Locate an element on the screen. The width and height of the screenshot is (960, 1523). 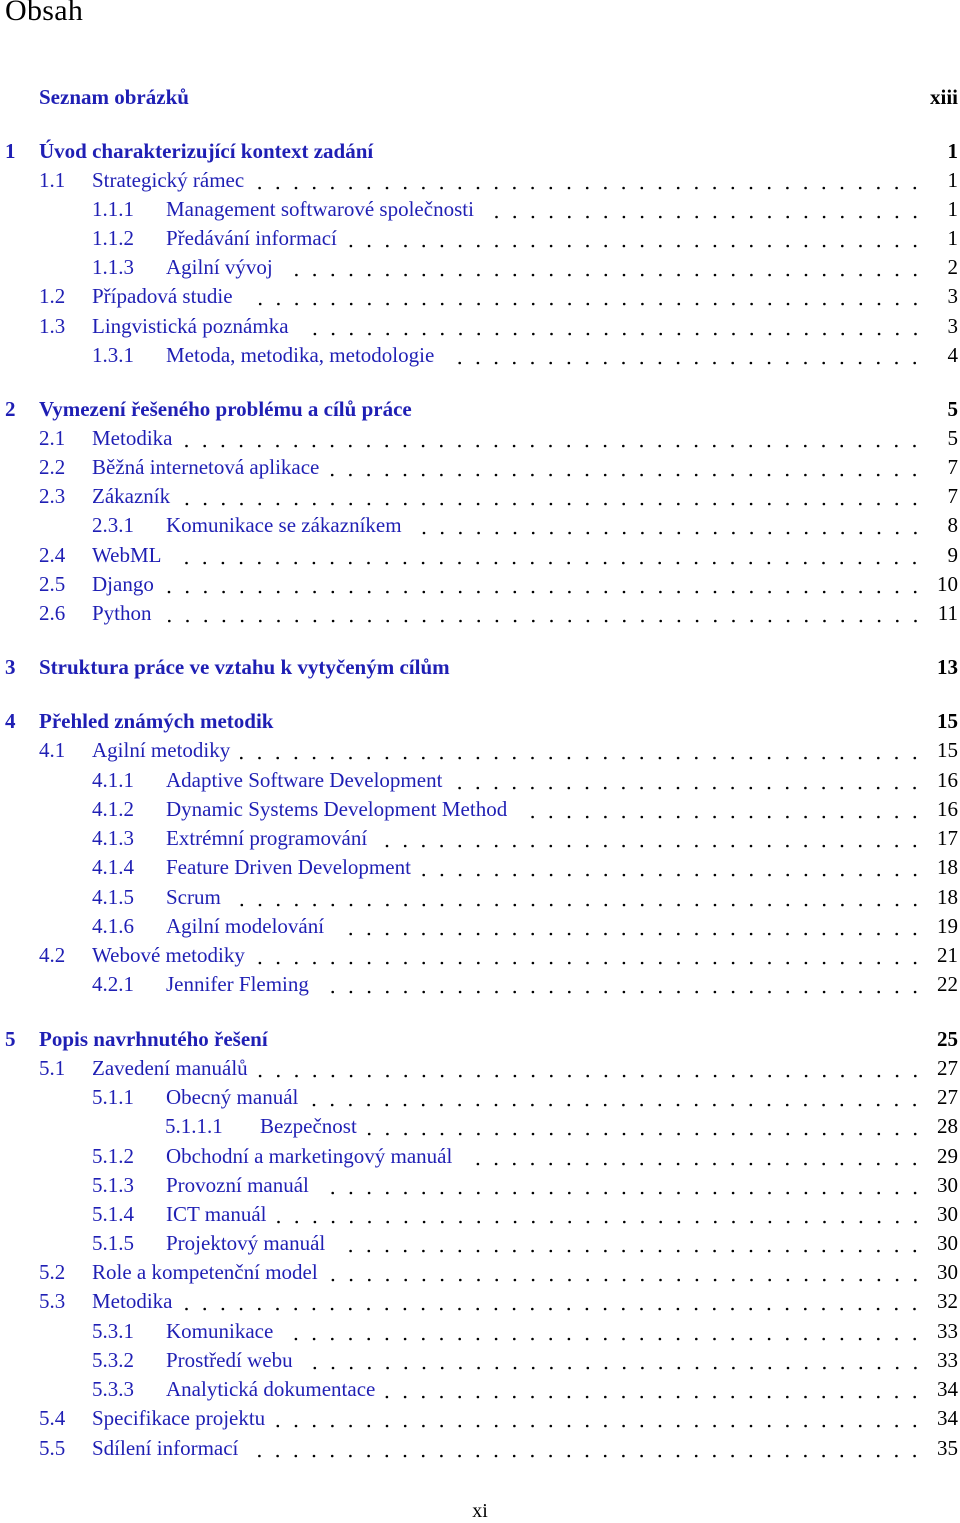
toc-entry-link: Přehled známých metodik is located at coordinates (156, 721).